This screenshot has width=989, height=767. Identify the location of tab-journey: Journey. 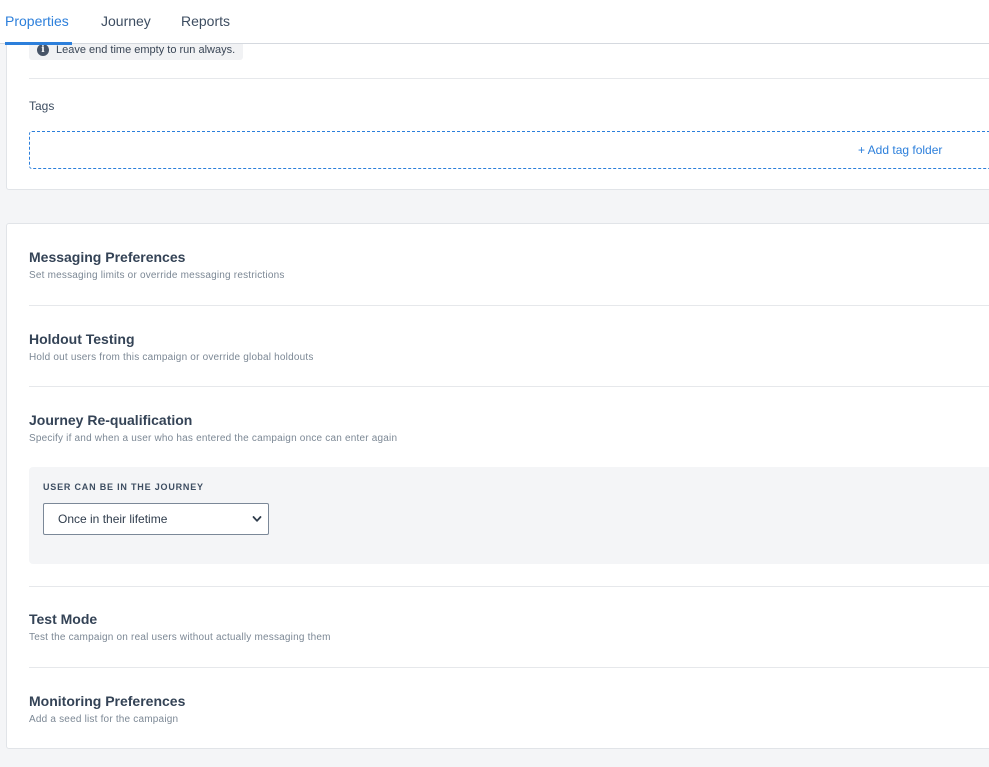
(126, 22).